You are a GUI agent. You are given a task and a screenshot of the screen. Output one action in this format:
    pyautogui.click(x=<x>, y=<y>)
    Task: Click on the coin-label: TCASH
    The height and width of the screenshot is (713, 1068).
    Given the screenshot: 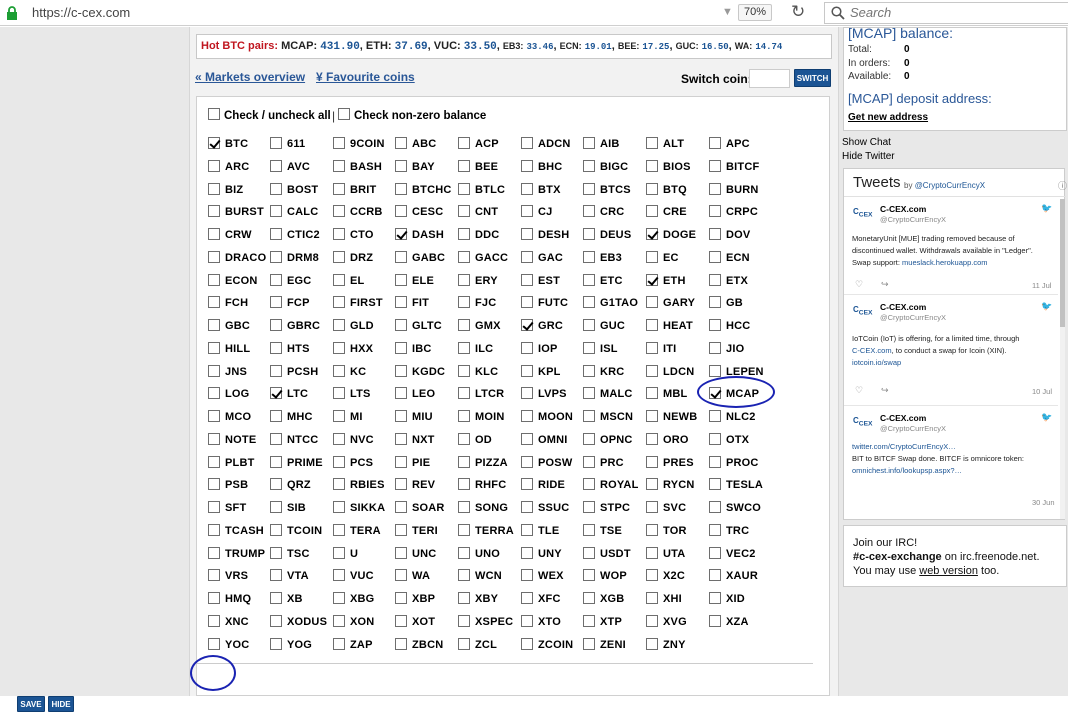 What is the action you would take?
    pyautogui.click(x=244, y=531)
    